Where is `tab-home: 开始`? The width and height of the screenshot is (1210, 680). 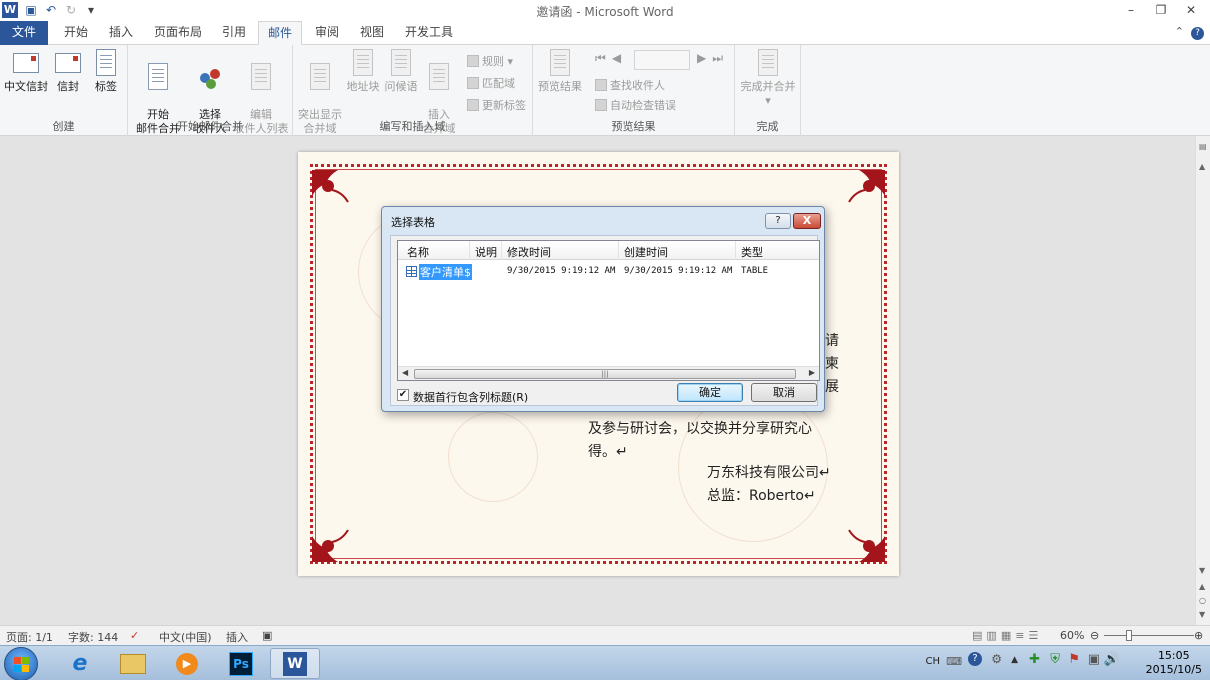
tab-home: 开始 is located at coordinates (76, 33).